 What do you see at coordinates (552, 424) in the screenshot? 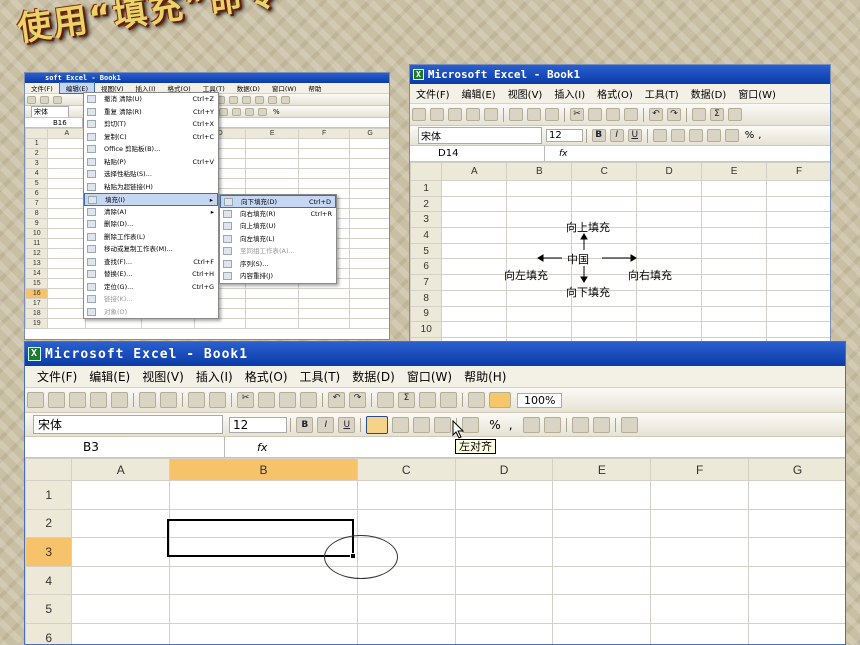
I see `decrease-decimal-icon` at bounding box center [552, 424].